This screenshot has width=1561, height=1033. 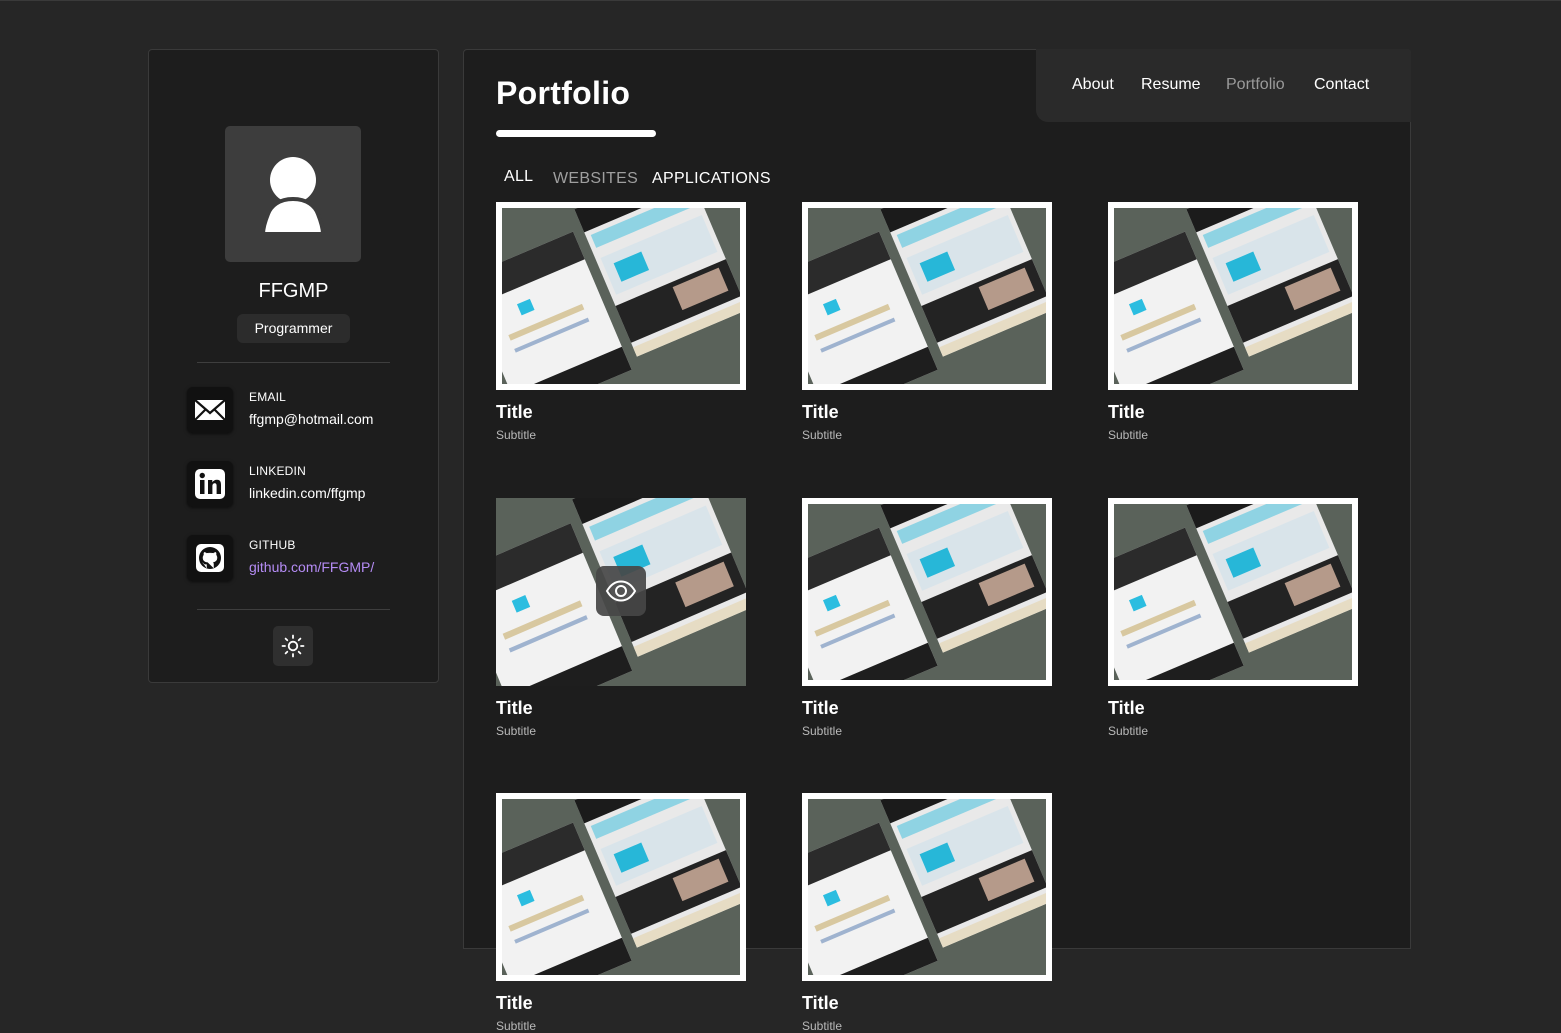 I want to click on contact-github: GITHUB github.com/FFGMP/, so click(x=307, y=559).